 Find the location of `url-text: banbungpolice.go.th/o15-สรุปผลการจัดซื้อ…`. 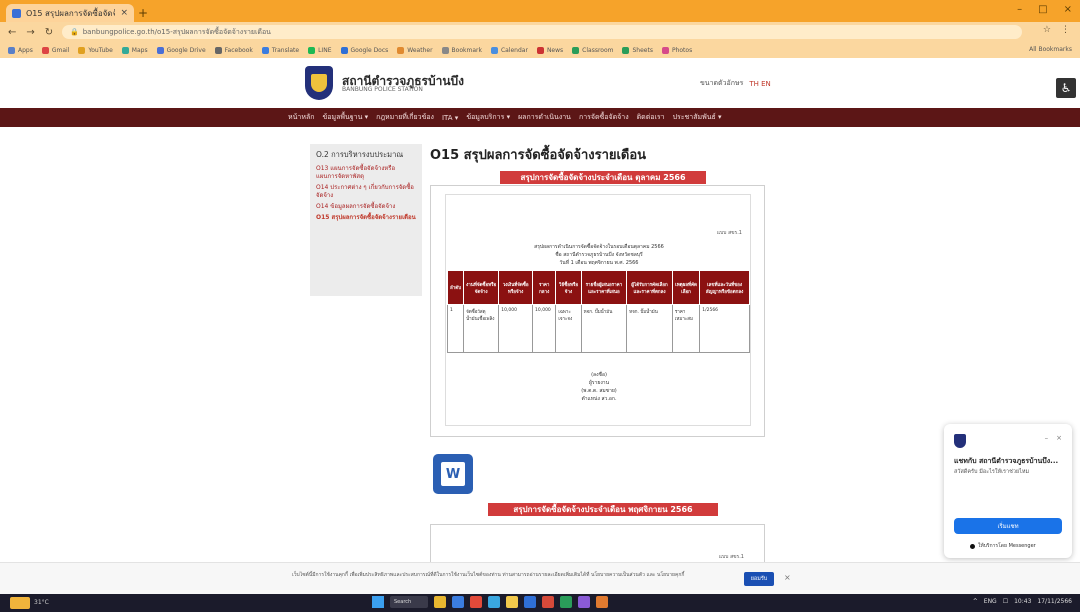

url-text: banbungpolice.go.th/o15-สรุปผลการจัดซื้อ… is located at coordinates (176, 31).